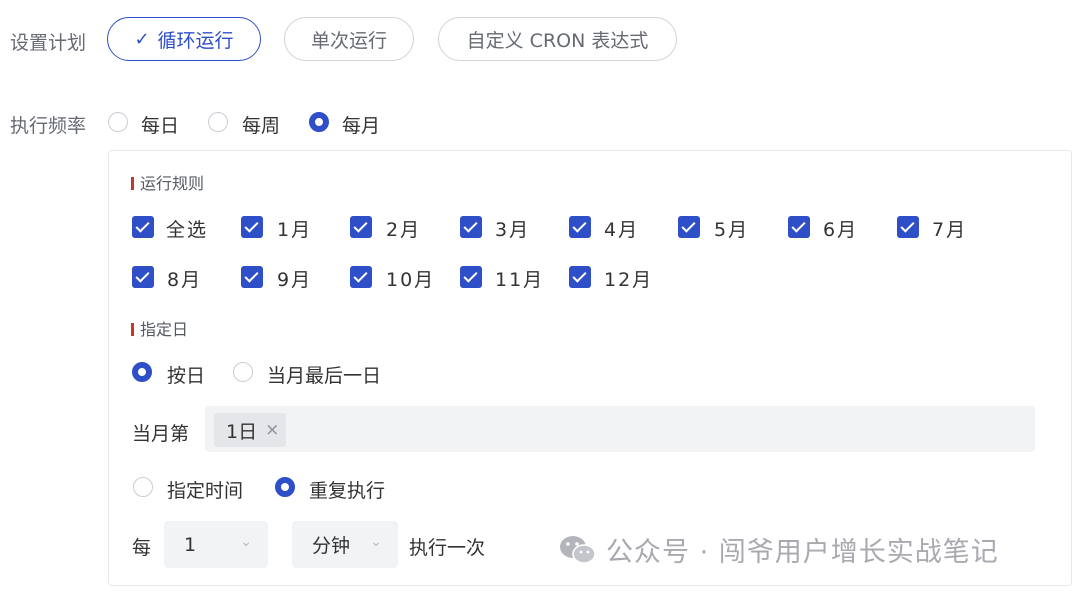 The image size is (1080, 599). Describe the element at coordinates (160, 124) in the screenshot. I see `frequency-daily-label: 每日` at that location.